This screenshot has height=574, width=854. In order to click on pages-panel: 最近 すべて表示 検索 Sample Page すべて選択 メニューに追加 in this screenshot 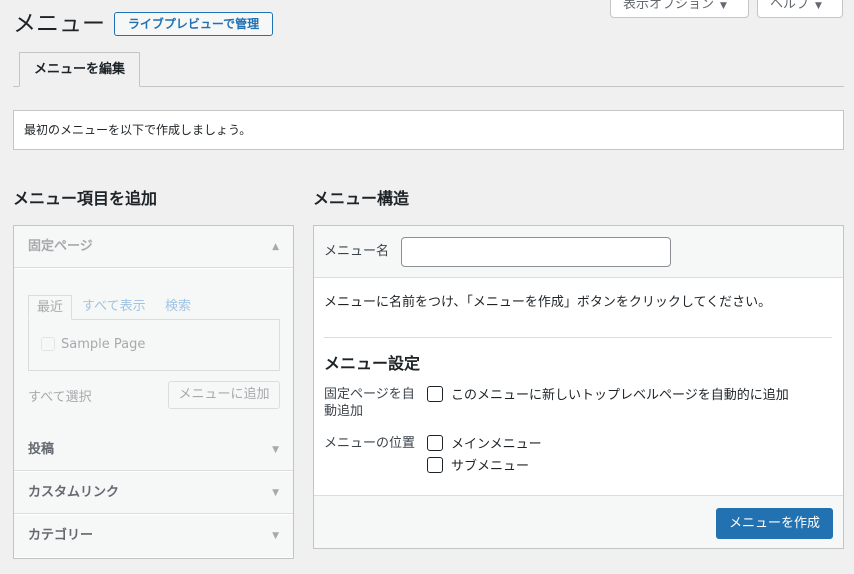, I will do `click(153, 349)`.